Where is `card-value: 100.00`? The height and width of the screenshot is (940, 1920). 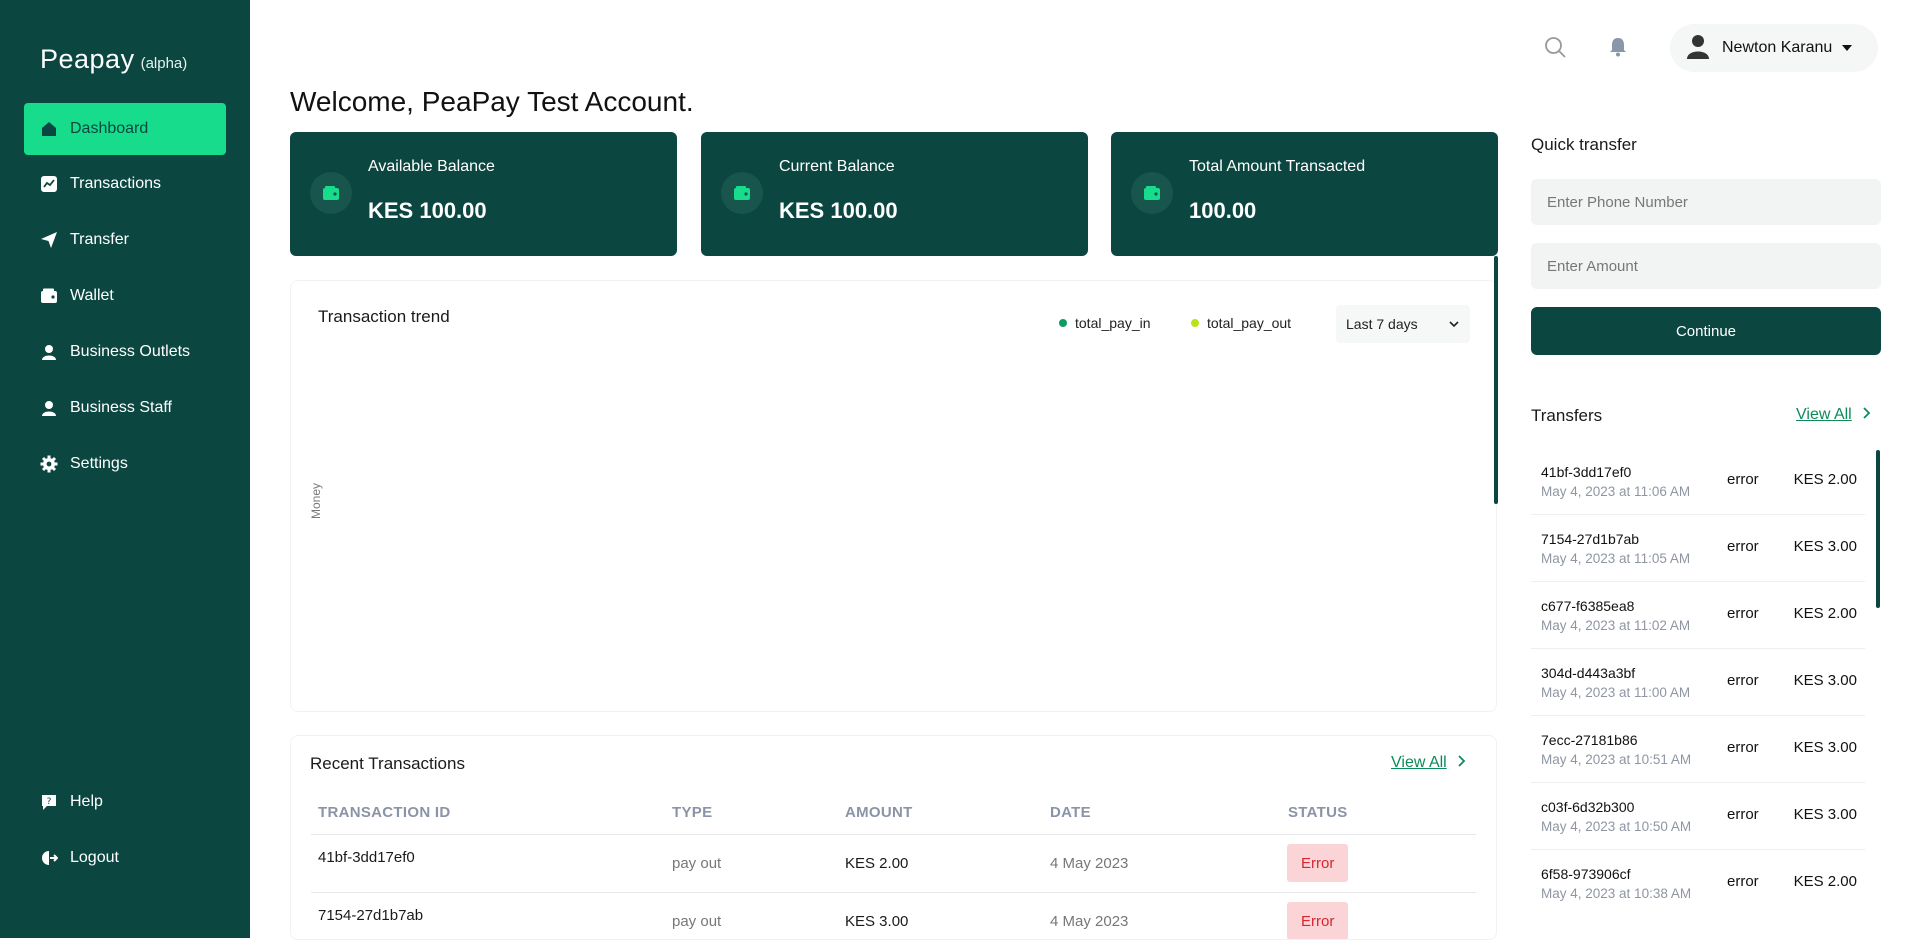
card-value: 100.00 is located at coordinates (1223, 210).